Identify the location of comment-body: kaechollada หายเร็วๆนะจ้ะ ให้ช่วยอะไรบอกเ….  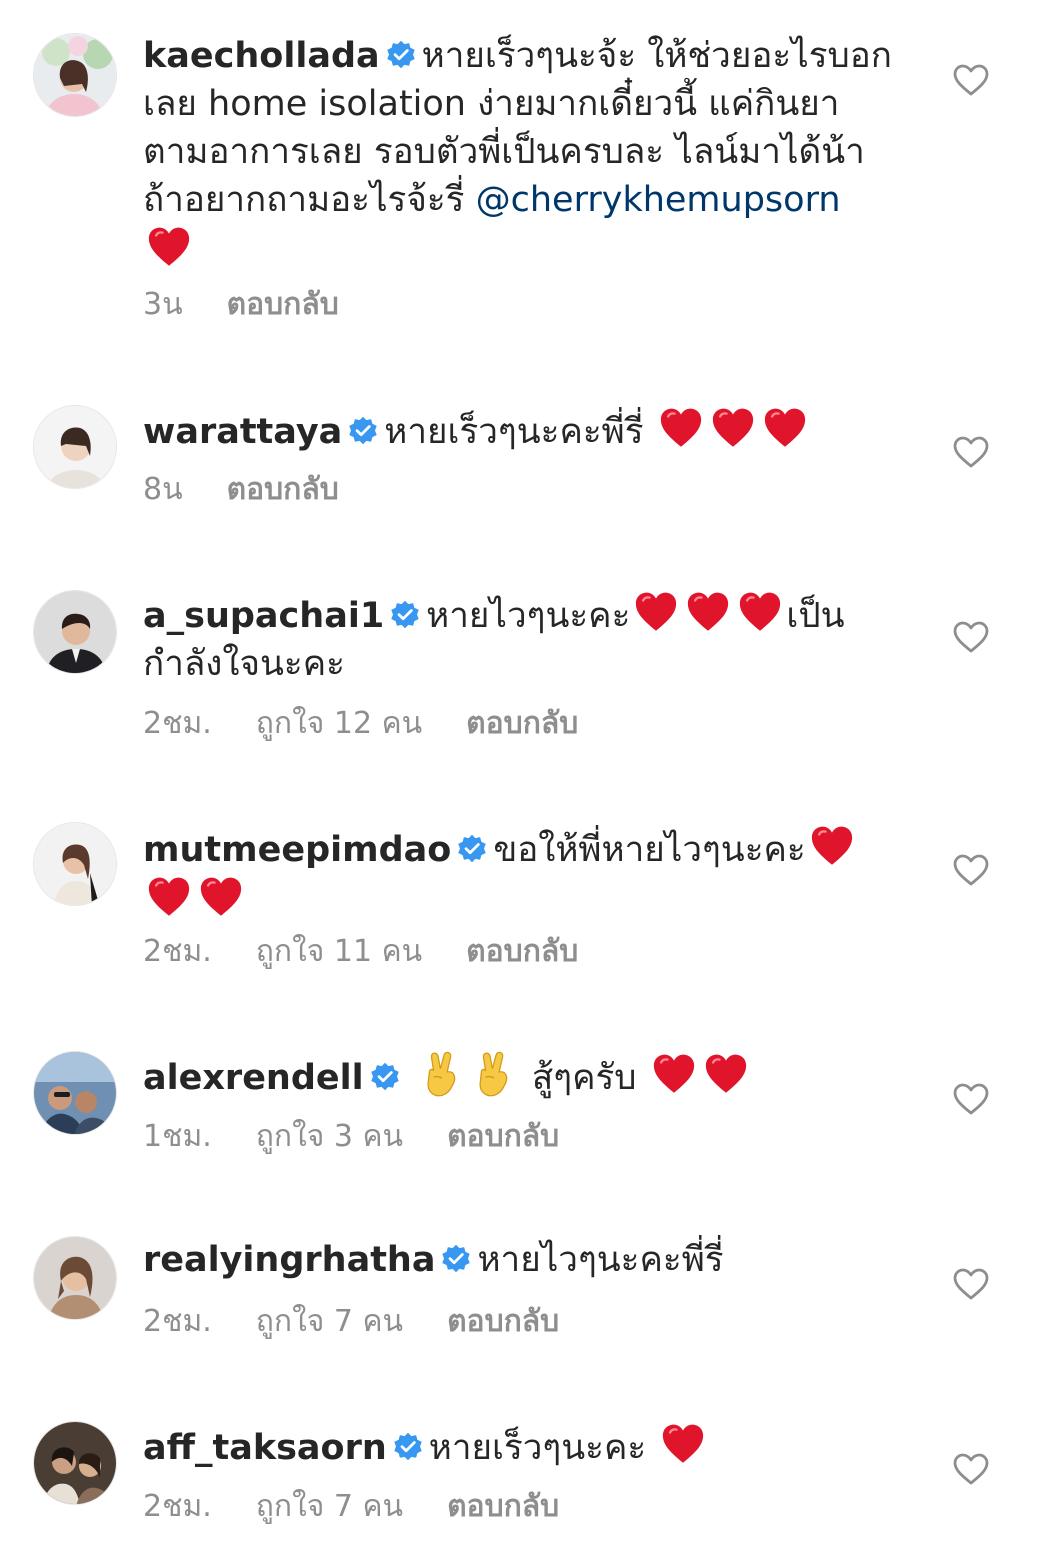
(523, 153).